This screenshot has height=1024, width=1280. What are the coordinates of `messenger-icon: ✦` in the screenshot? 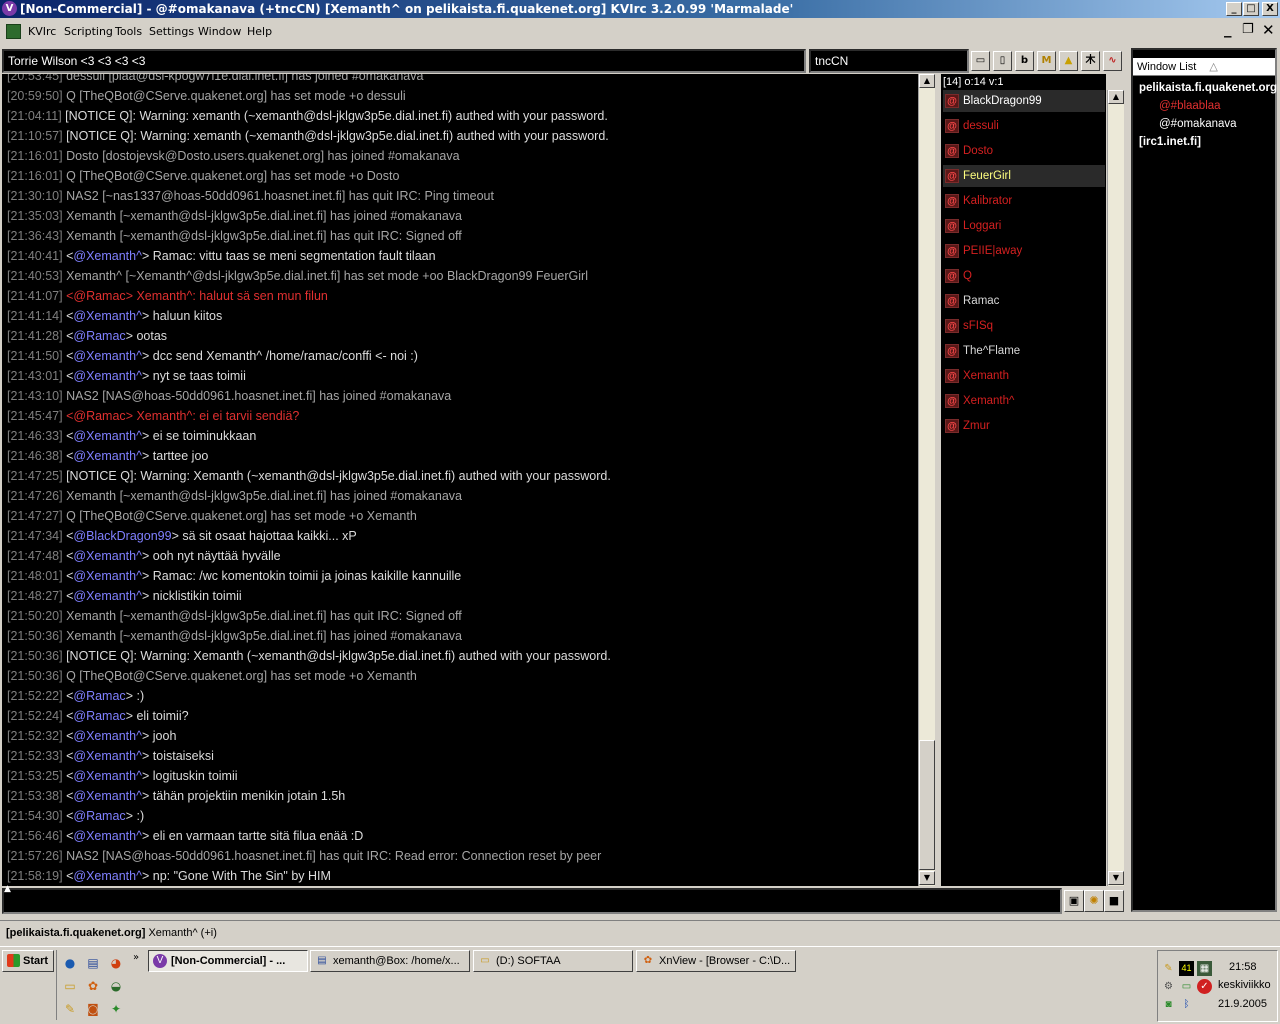 It's located at (116, 1009).